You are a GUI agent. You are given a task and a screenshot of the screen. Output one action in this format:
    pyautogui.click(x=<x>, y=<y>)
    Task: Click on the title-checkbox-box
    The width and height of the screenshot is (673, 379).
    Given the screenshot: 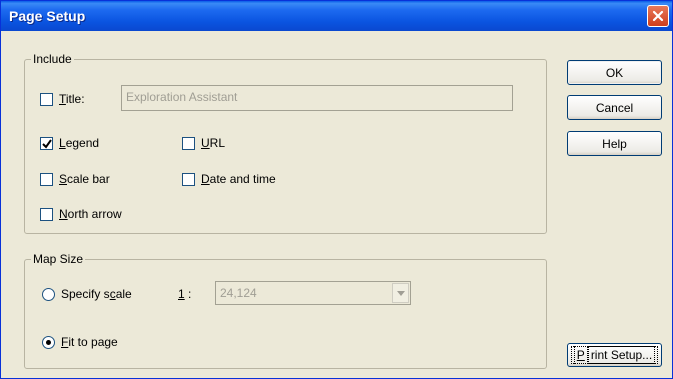 What is the action you would take?
    pyautogui.click(x=46, y=99)
    